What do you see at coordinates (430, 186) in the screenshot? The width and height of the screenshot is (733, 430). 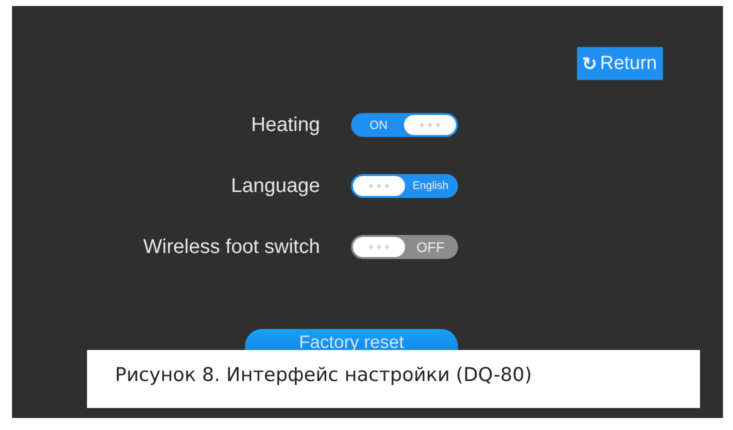 I see `toggle-text: English` at bounding box center [430, 186].